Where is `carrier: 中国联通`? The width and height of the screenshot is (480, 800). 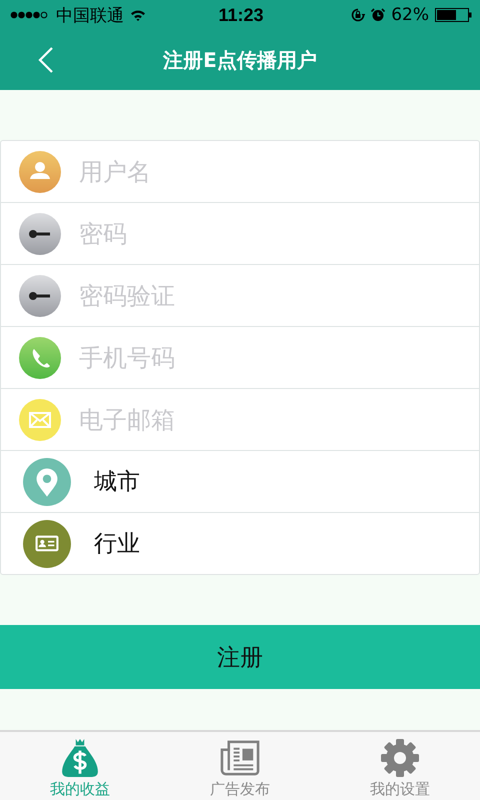
carrier: 中国联通 is located at coordinates (90, 15).